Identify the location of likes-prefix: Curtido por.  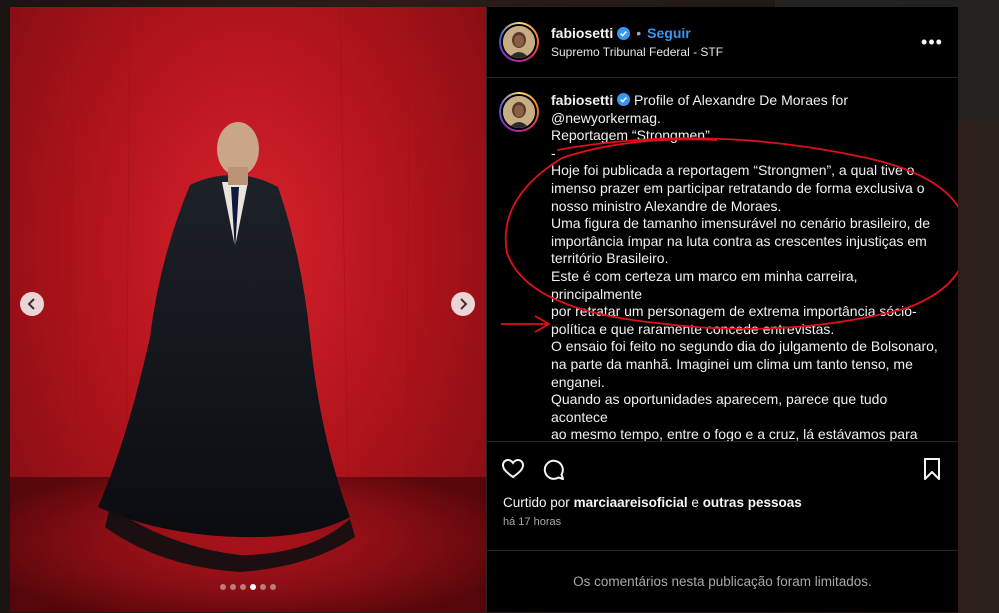
(536, 502).